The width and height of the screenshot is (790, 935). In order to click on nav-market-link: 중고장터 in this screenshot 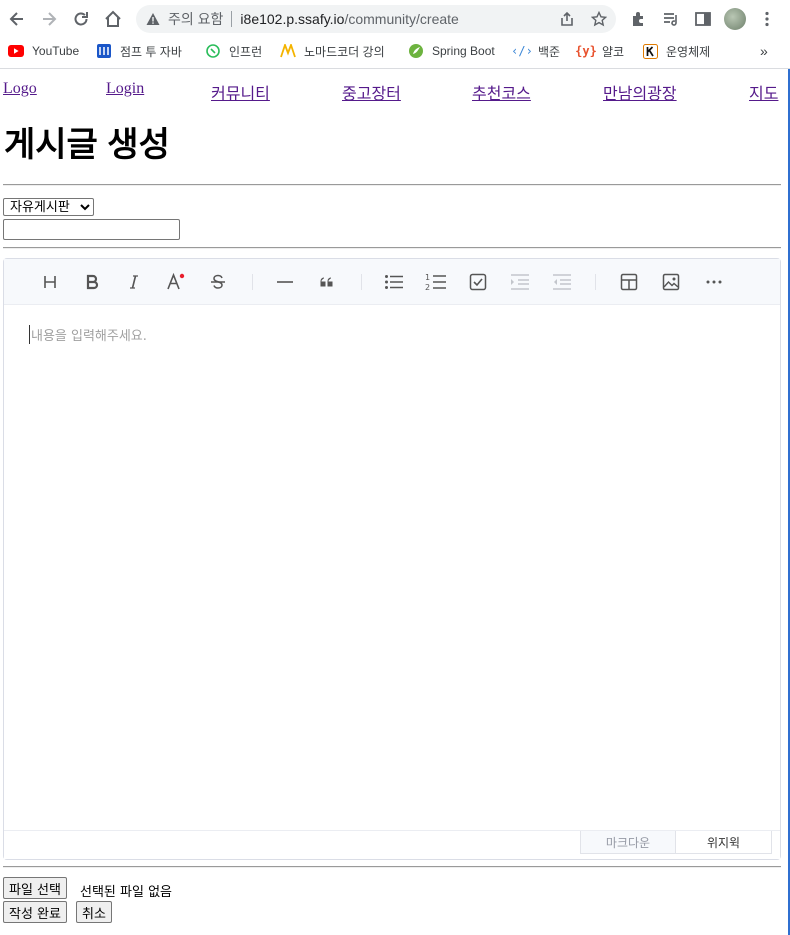, I will do `click(371, 92)`.